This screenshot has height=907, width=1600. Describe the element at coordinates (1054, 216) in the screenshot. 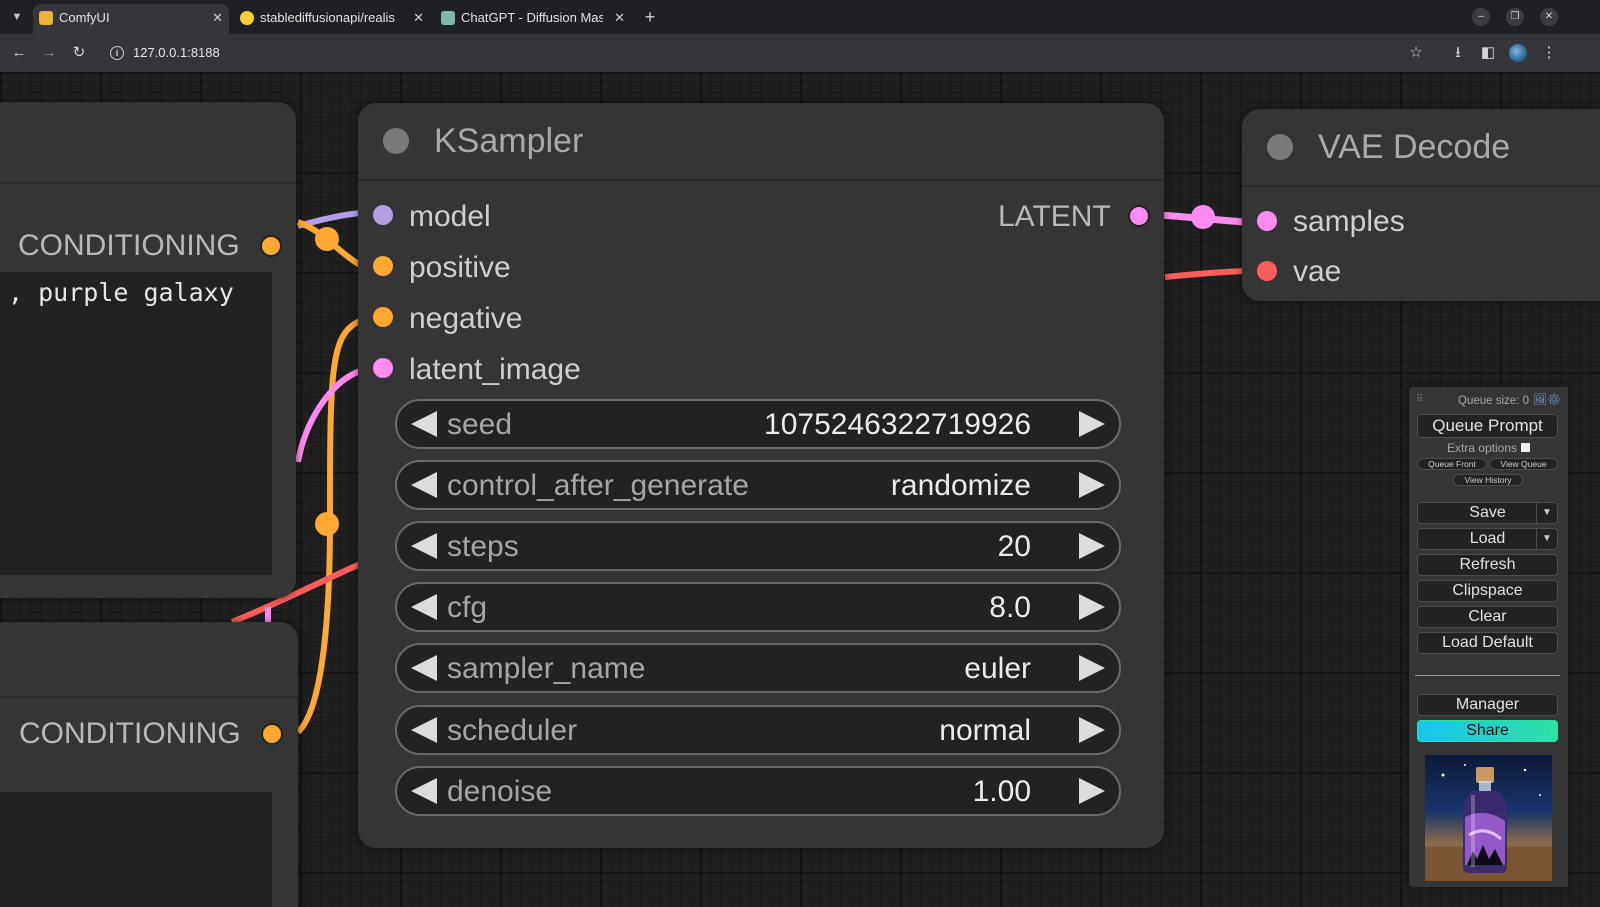

I see `output-label-latent: LATENT` at that location.